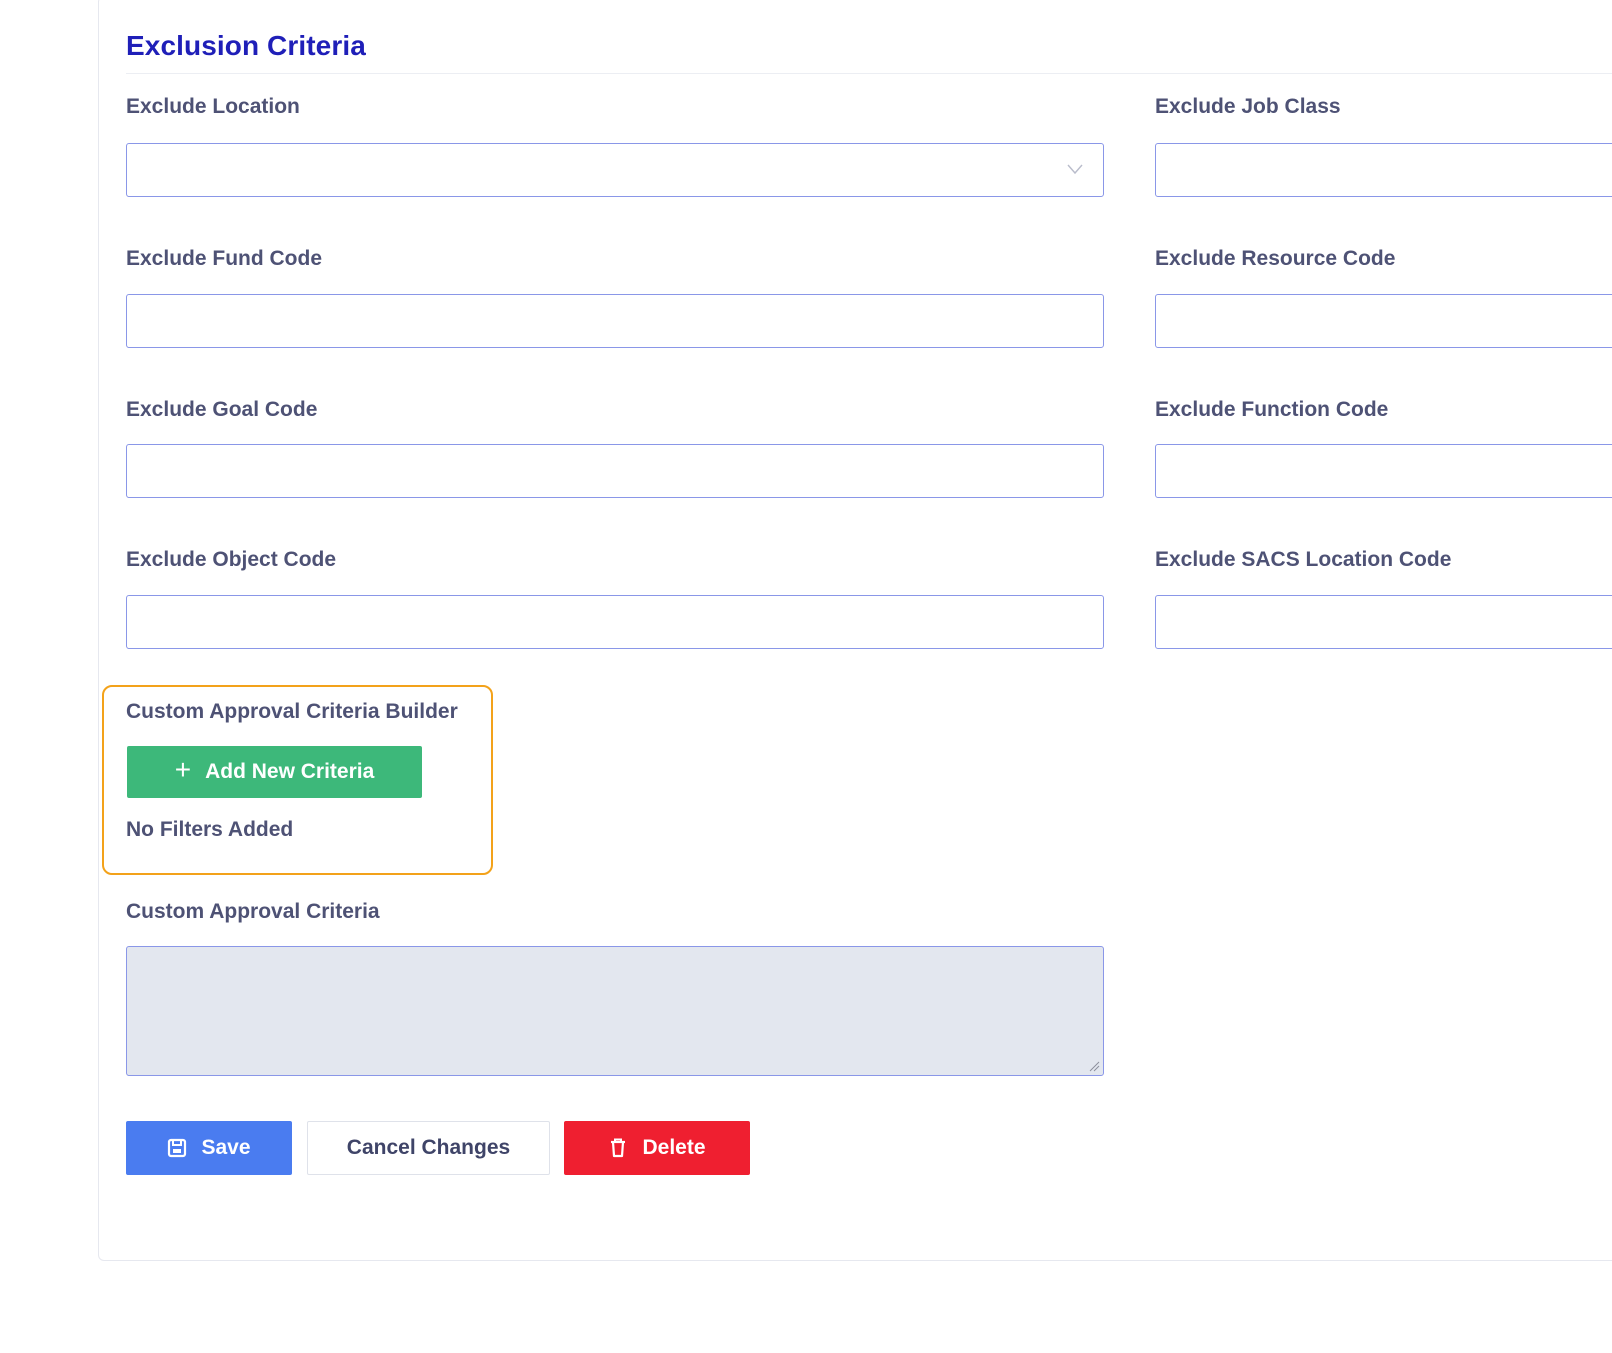 The width and height of the screenshot is (1612, 1353). What do you see at coordinates (1383, 321) in the screenshot?
I see `exclude-resource-code-input` at bounding box center [1383, 321].